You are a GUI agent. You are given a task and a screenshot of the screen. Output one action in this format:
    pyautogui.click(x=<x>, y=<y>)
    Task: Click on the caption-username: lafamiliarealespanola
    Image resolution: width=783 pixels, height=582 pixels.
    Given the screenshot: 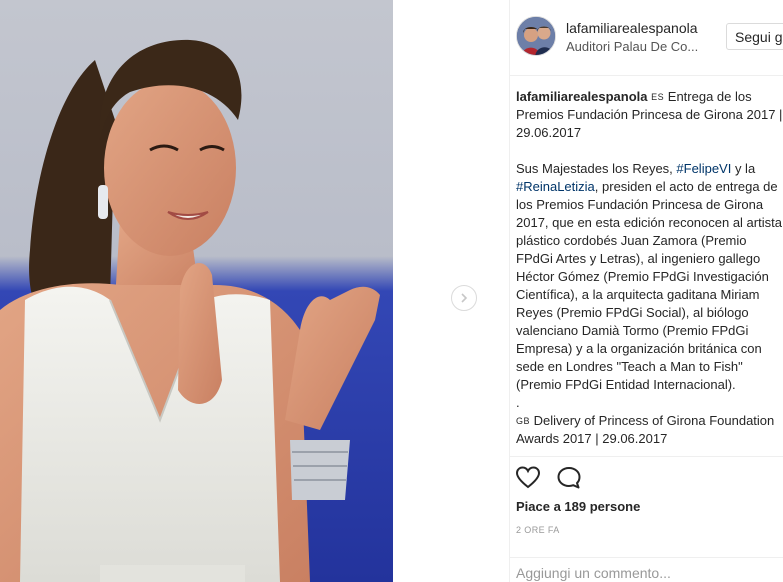 What is the action you would take?
    pyautogui.click(x=582, y=96)
    